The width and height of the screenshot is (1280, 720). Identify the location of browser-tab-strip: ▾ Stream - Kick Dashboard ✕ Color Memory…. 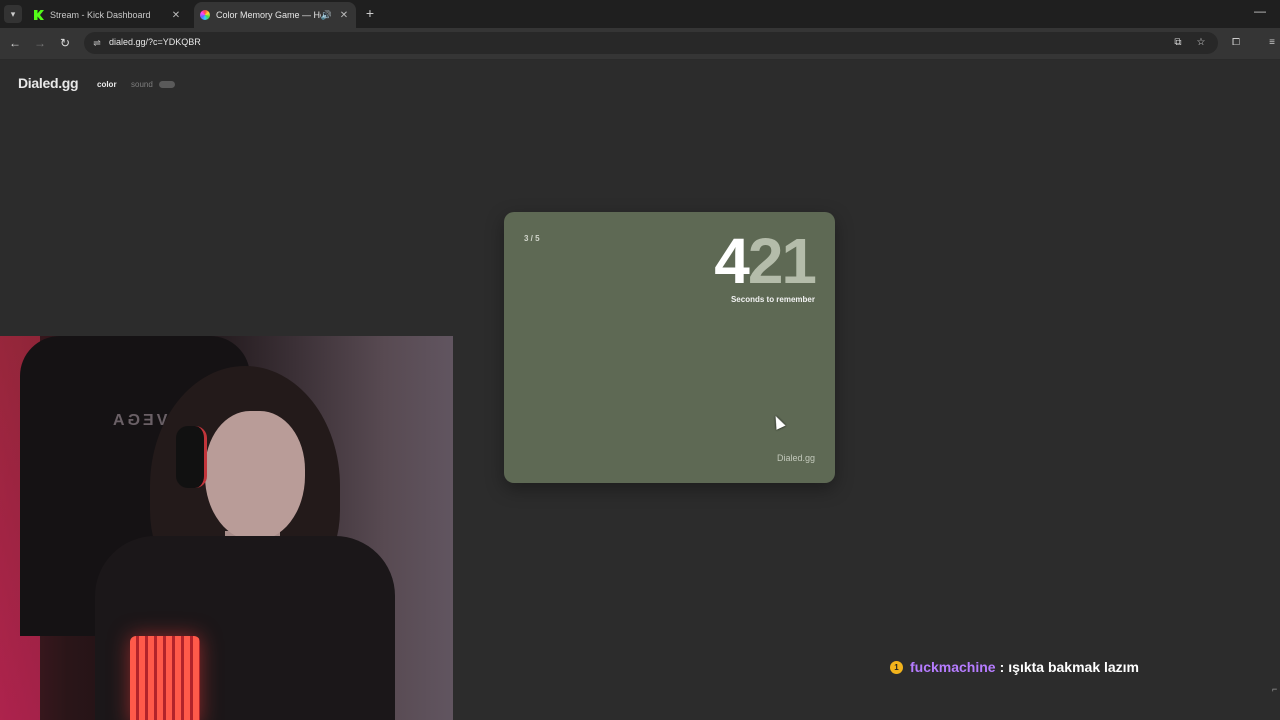
(640, 14).